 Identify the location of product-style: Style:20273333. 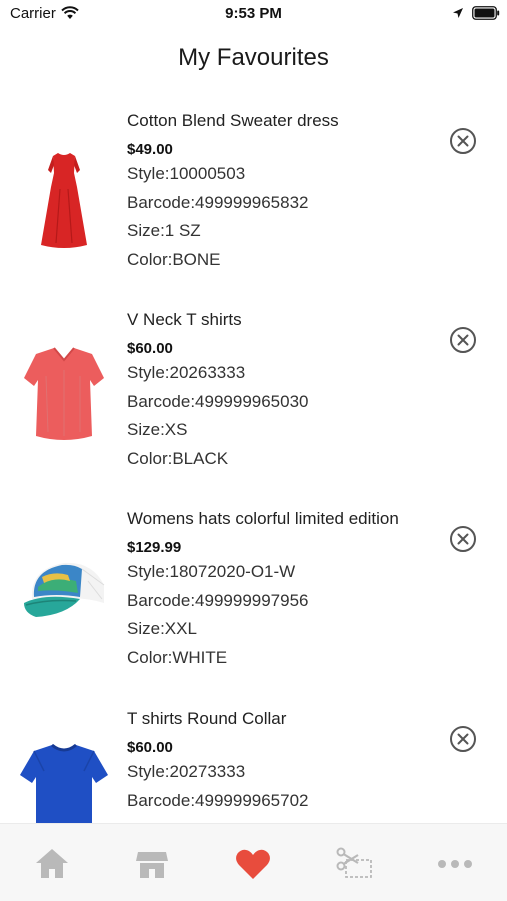
(186, 771).